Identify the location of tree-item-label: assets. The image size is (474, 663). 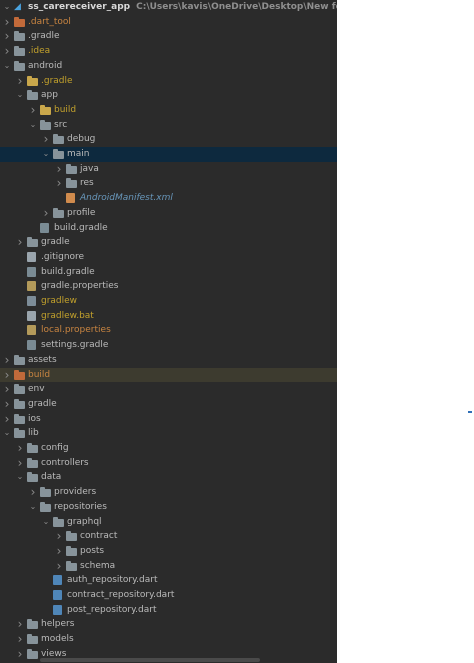
(42, 359).